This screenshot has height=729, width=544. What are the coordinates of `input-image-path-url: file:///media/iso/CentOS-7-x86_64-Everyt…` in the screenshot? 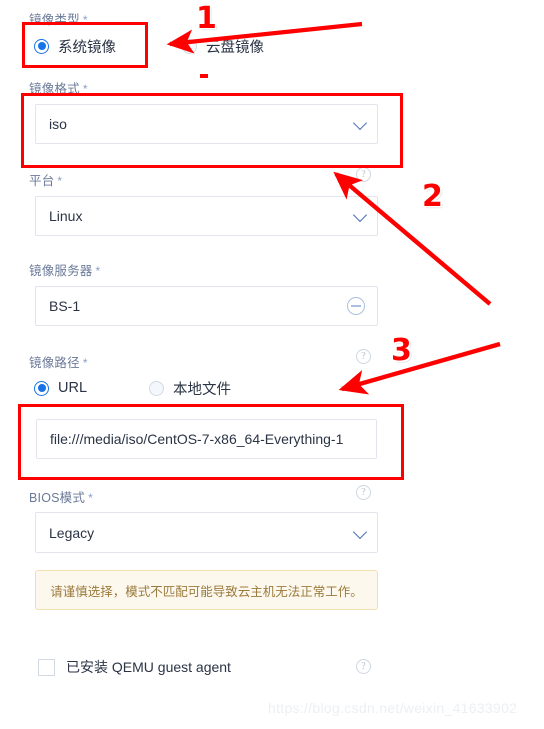 It's located at (206, 439).